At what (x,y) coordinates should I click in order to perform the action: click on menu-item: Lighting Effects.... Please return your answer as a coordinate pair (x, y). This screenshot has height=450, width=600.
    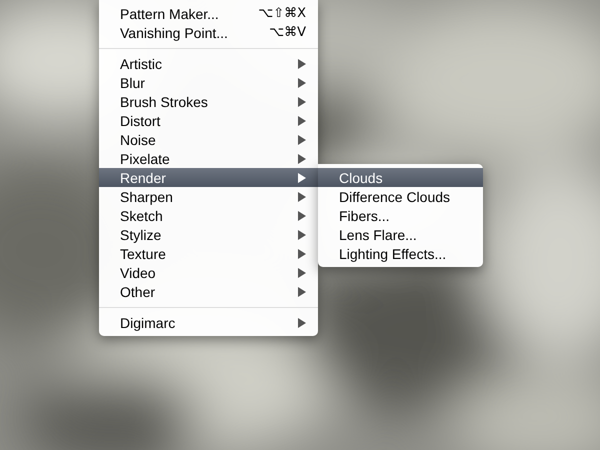
    Looking at the image, I should click on (400, 253).